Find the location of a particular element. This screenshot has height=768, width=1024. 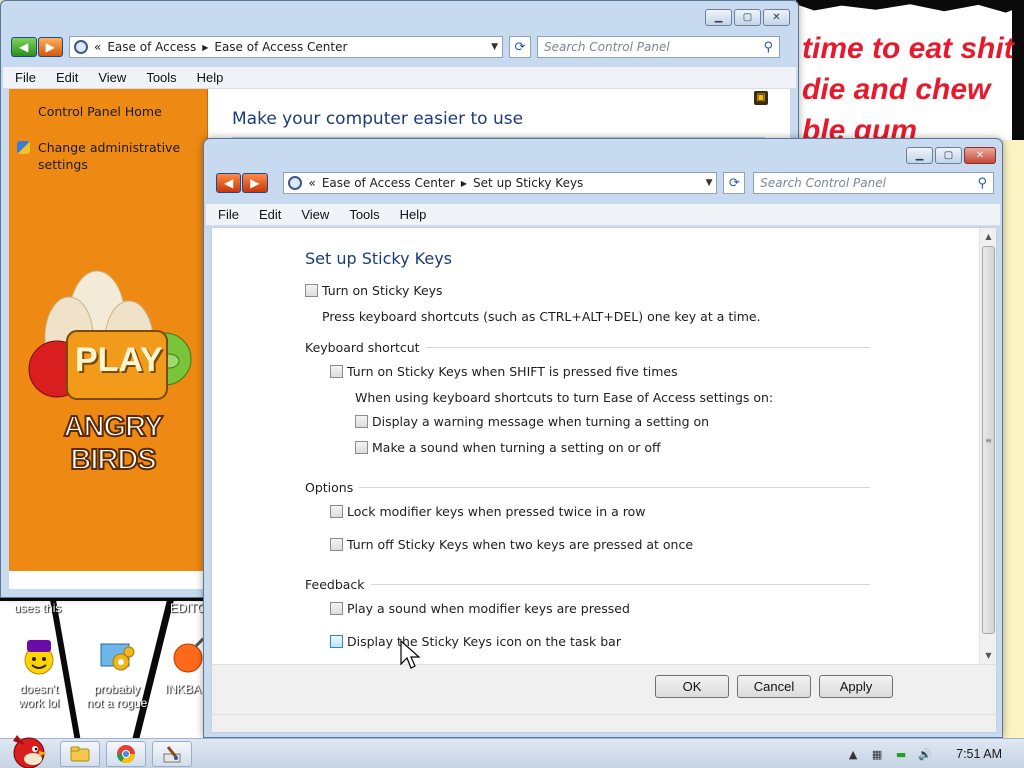

ok-button: OK is located at coordinates (692, 686).